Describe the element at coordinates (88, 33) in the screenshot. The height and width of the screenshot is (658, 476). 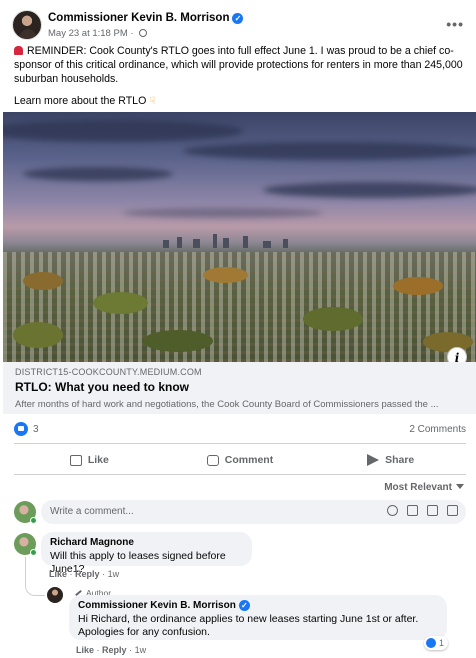
I see `post-timestamp: May 23 at 1:18 PM` at that location.